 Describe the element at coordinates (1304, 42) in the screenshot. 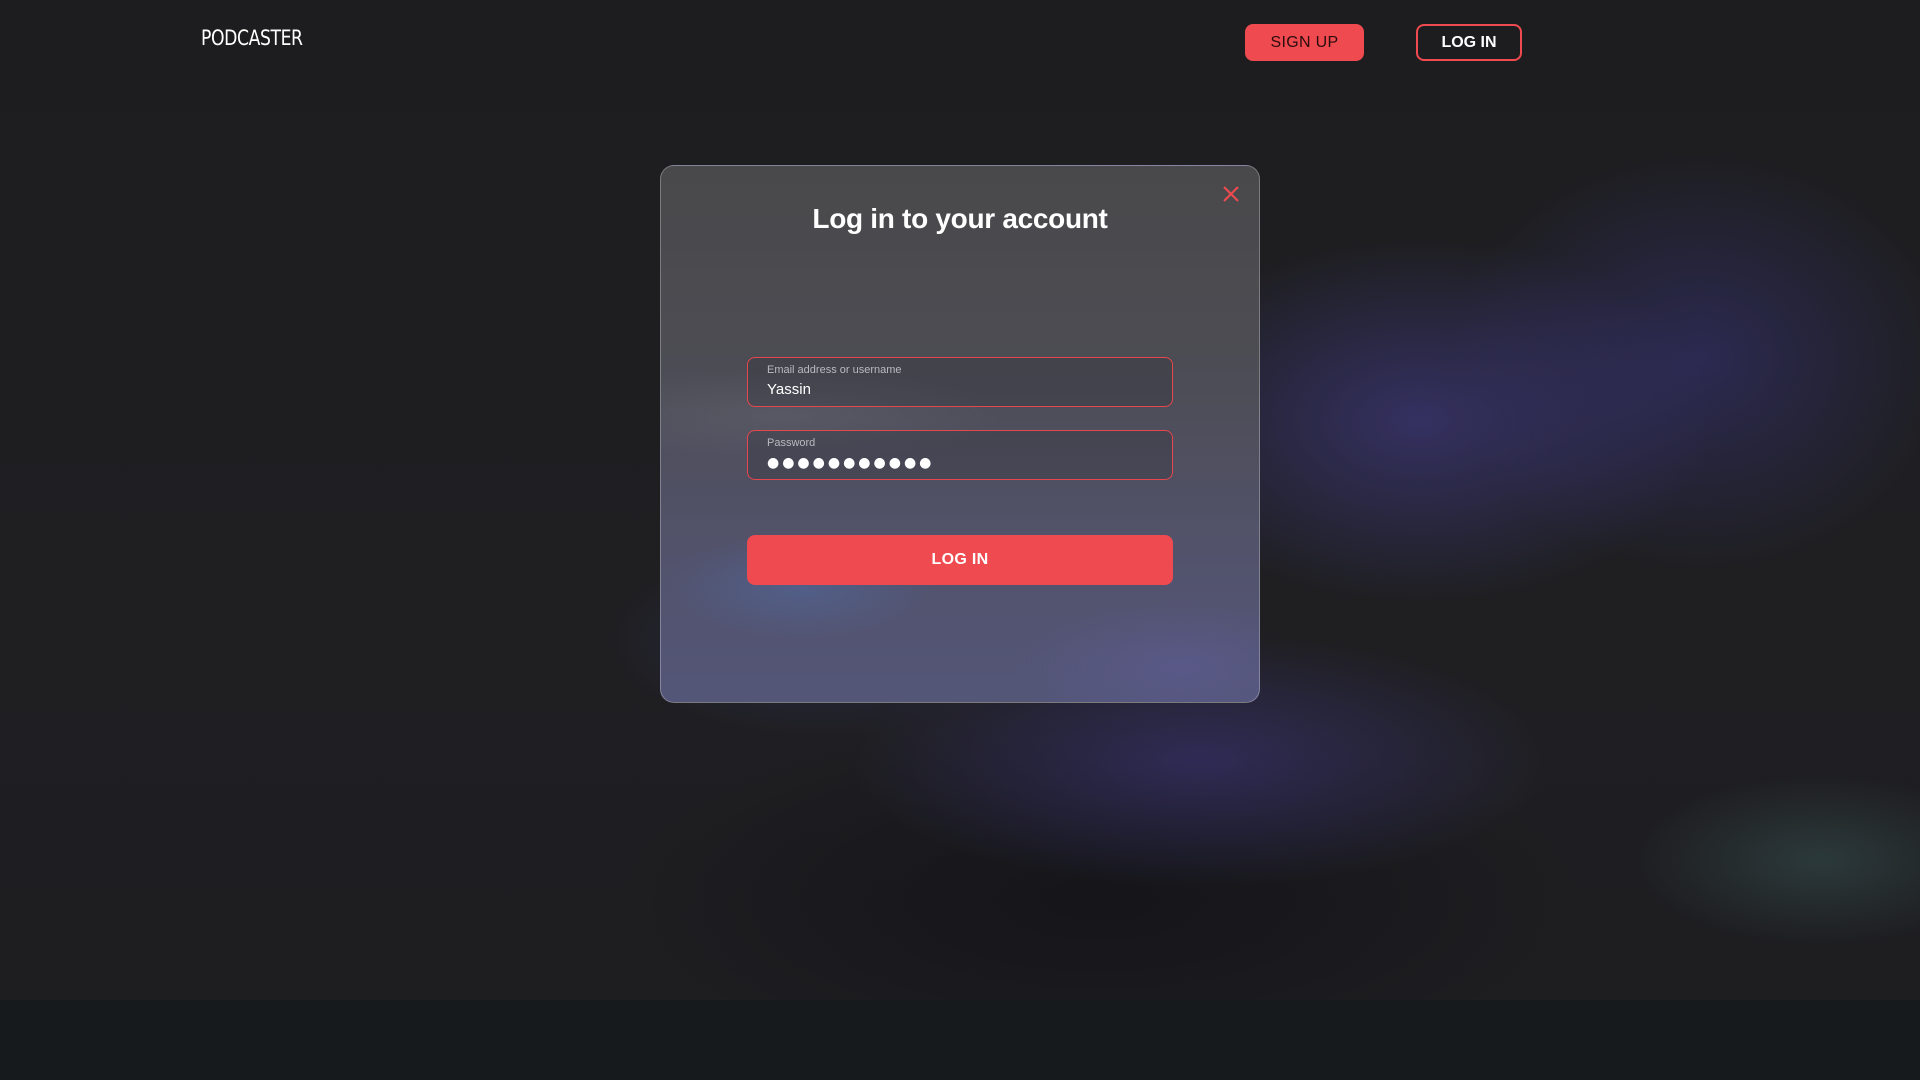

I see `signup-button: SIGN UP` at that location.